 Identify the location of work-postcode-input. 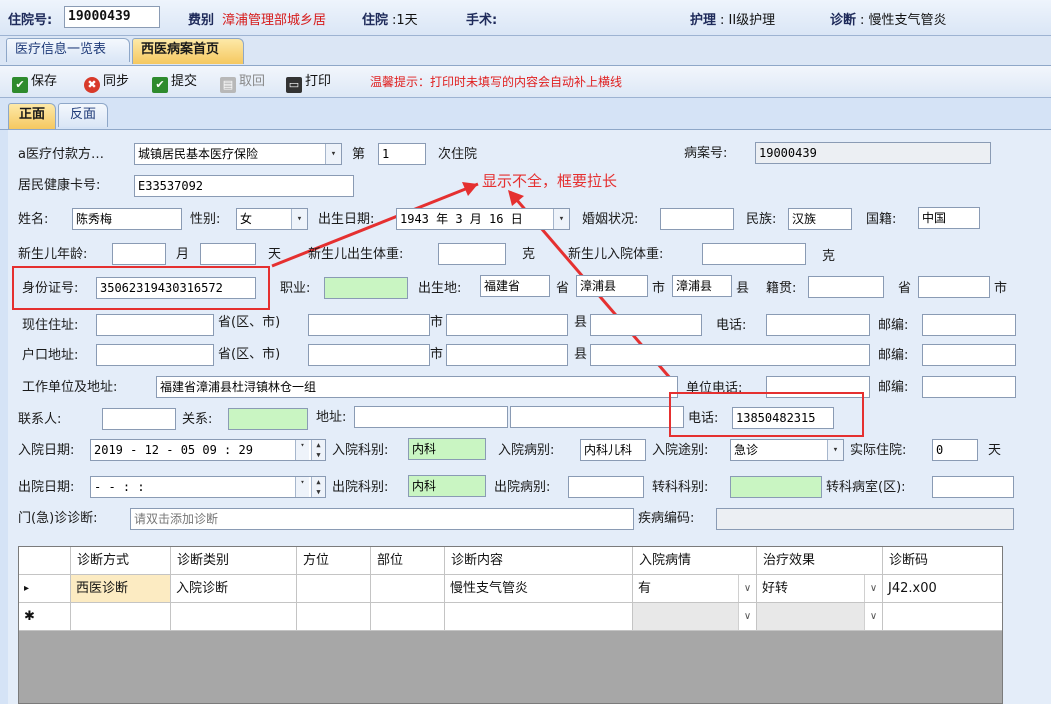
(969, 387).